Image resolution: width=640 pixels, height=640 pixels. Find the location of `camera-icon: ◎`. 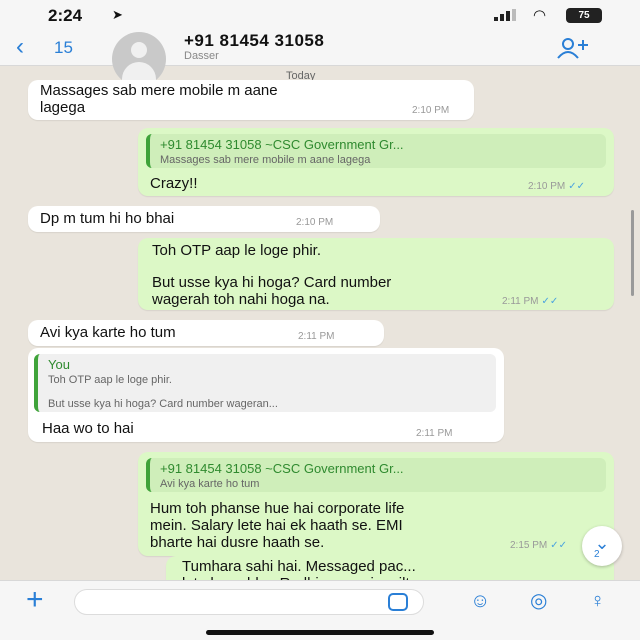

camera-icon: ◎ is located at coordinates (538, 601).